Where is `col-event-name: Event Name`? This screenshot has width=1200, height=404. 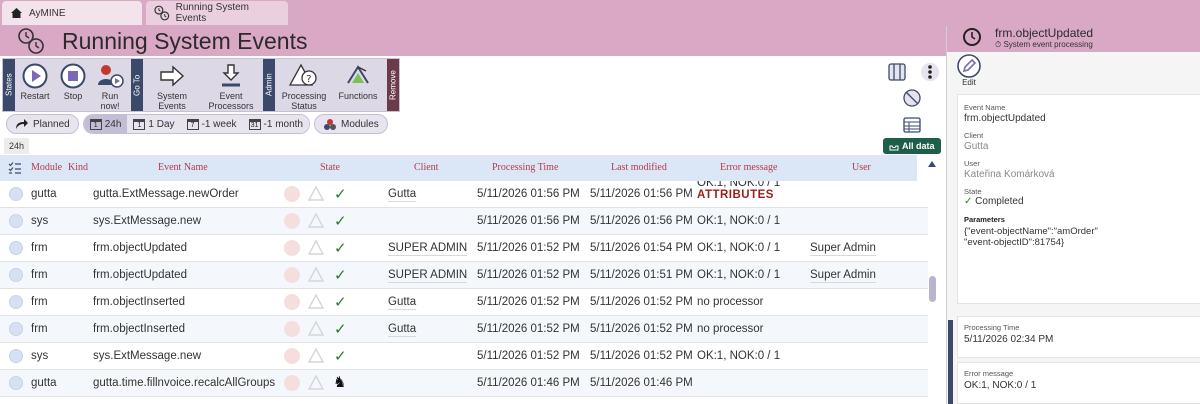 col-event-name: Event Name is located at coordinates (183, 167).